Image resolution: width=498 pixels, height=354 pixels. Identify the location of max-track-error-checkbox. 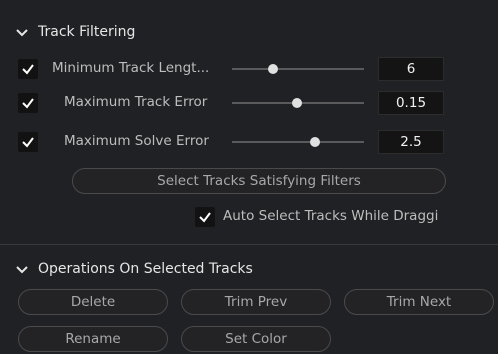
(28, 103).